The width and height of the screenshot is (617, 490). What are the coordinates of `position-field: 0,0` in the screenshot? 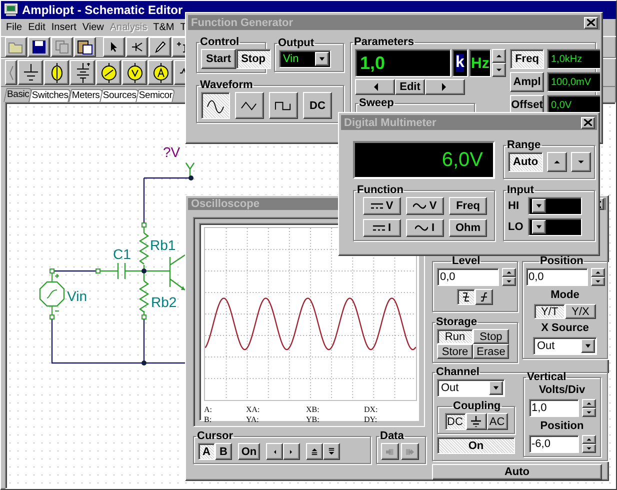 It's located at (557, 277).